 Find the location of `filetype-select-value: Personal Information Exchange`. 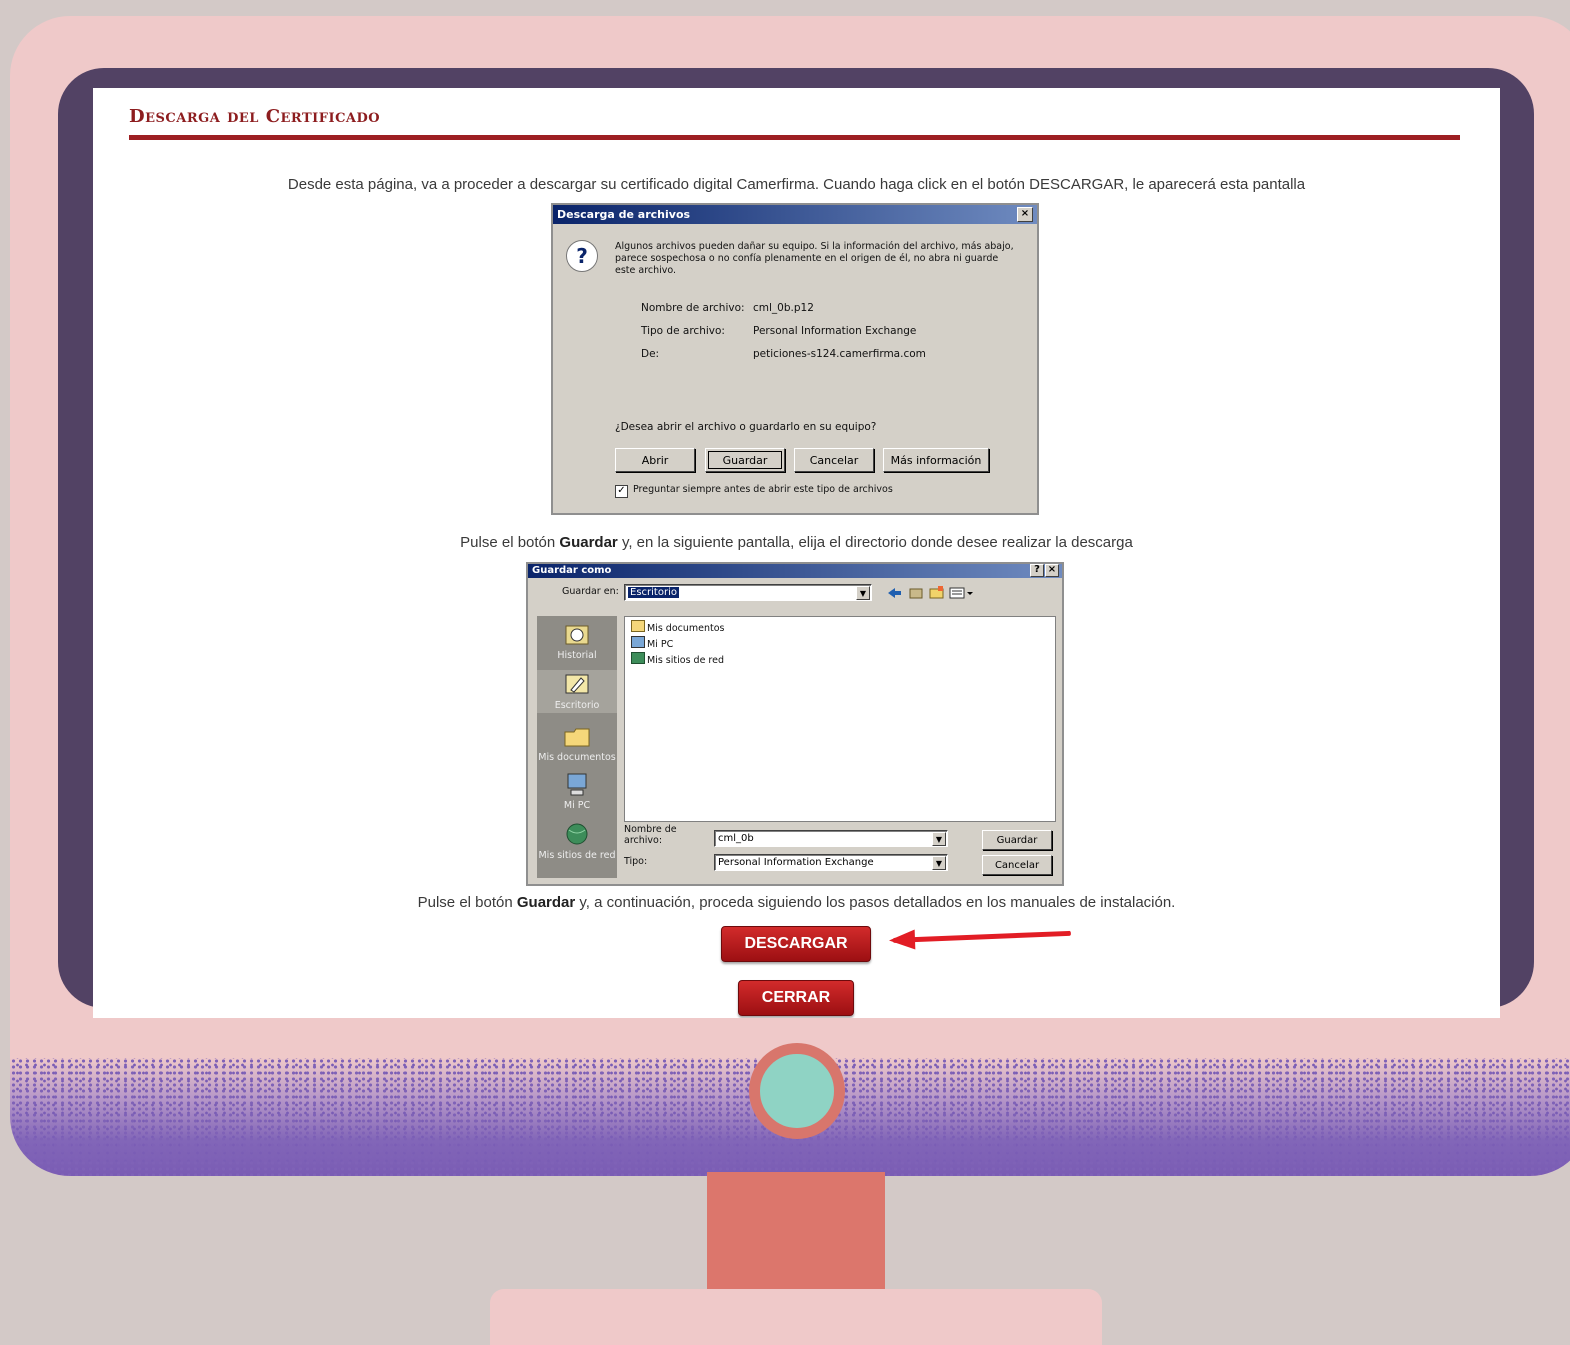

filetype-select-value: Personal Information Exchange is located at coordinates (796, 862).